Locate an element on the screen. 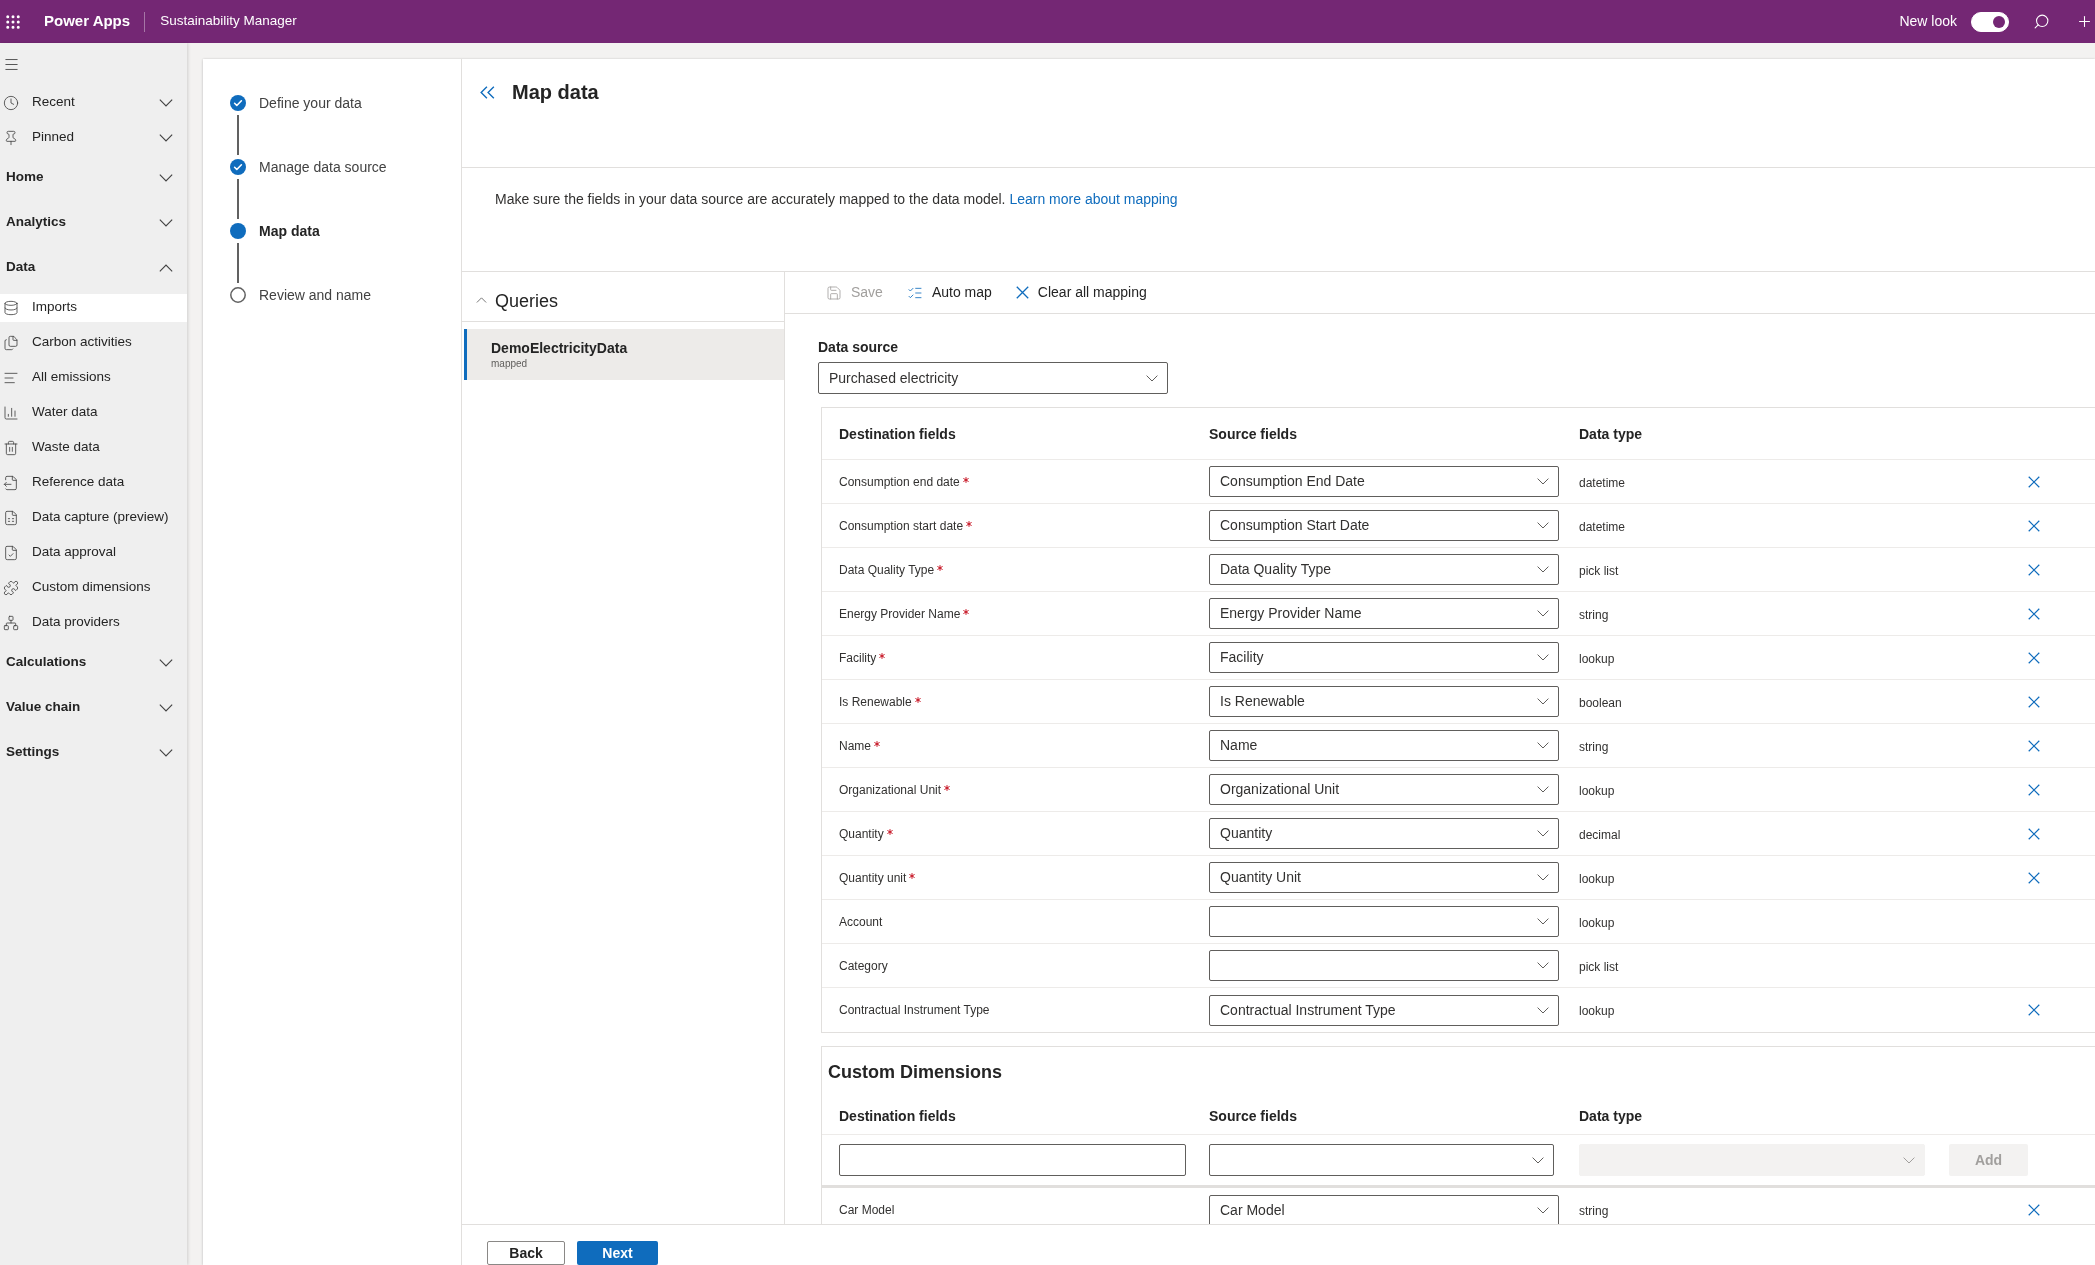  new-look-label: New look is located at coordinates (1928, 21).